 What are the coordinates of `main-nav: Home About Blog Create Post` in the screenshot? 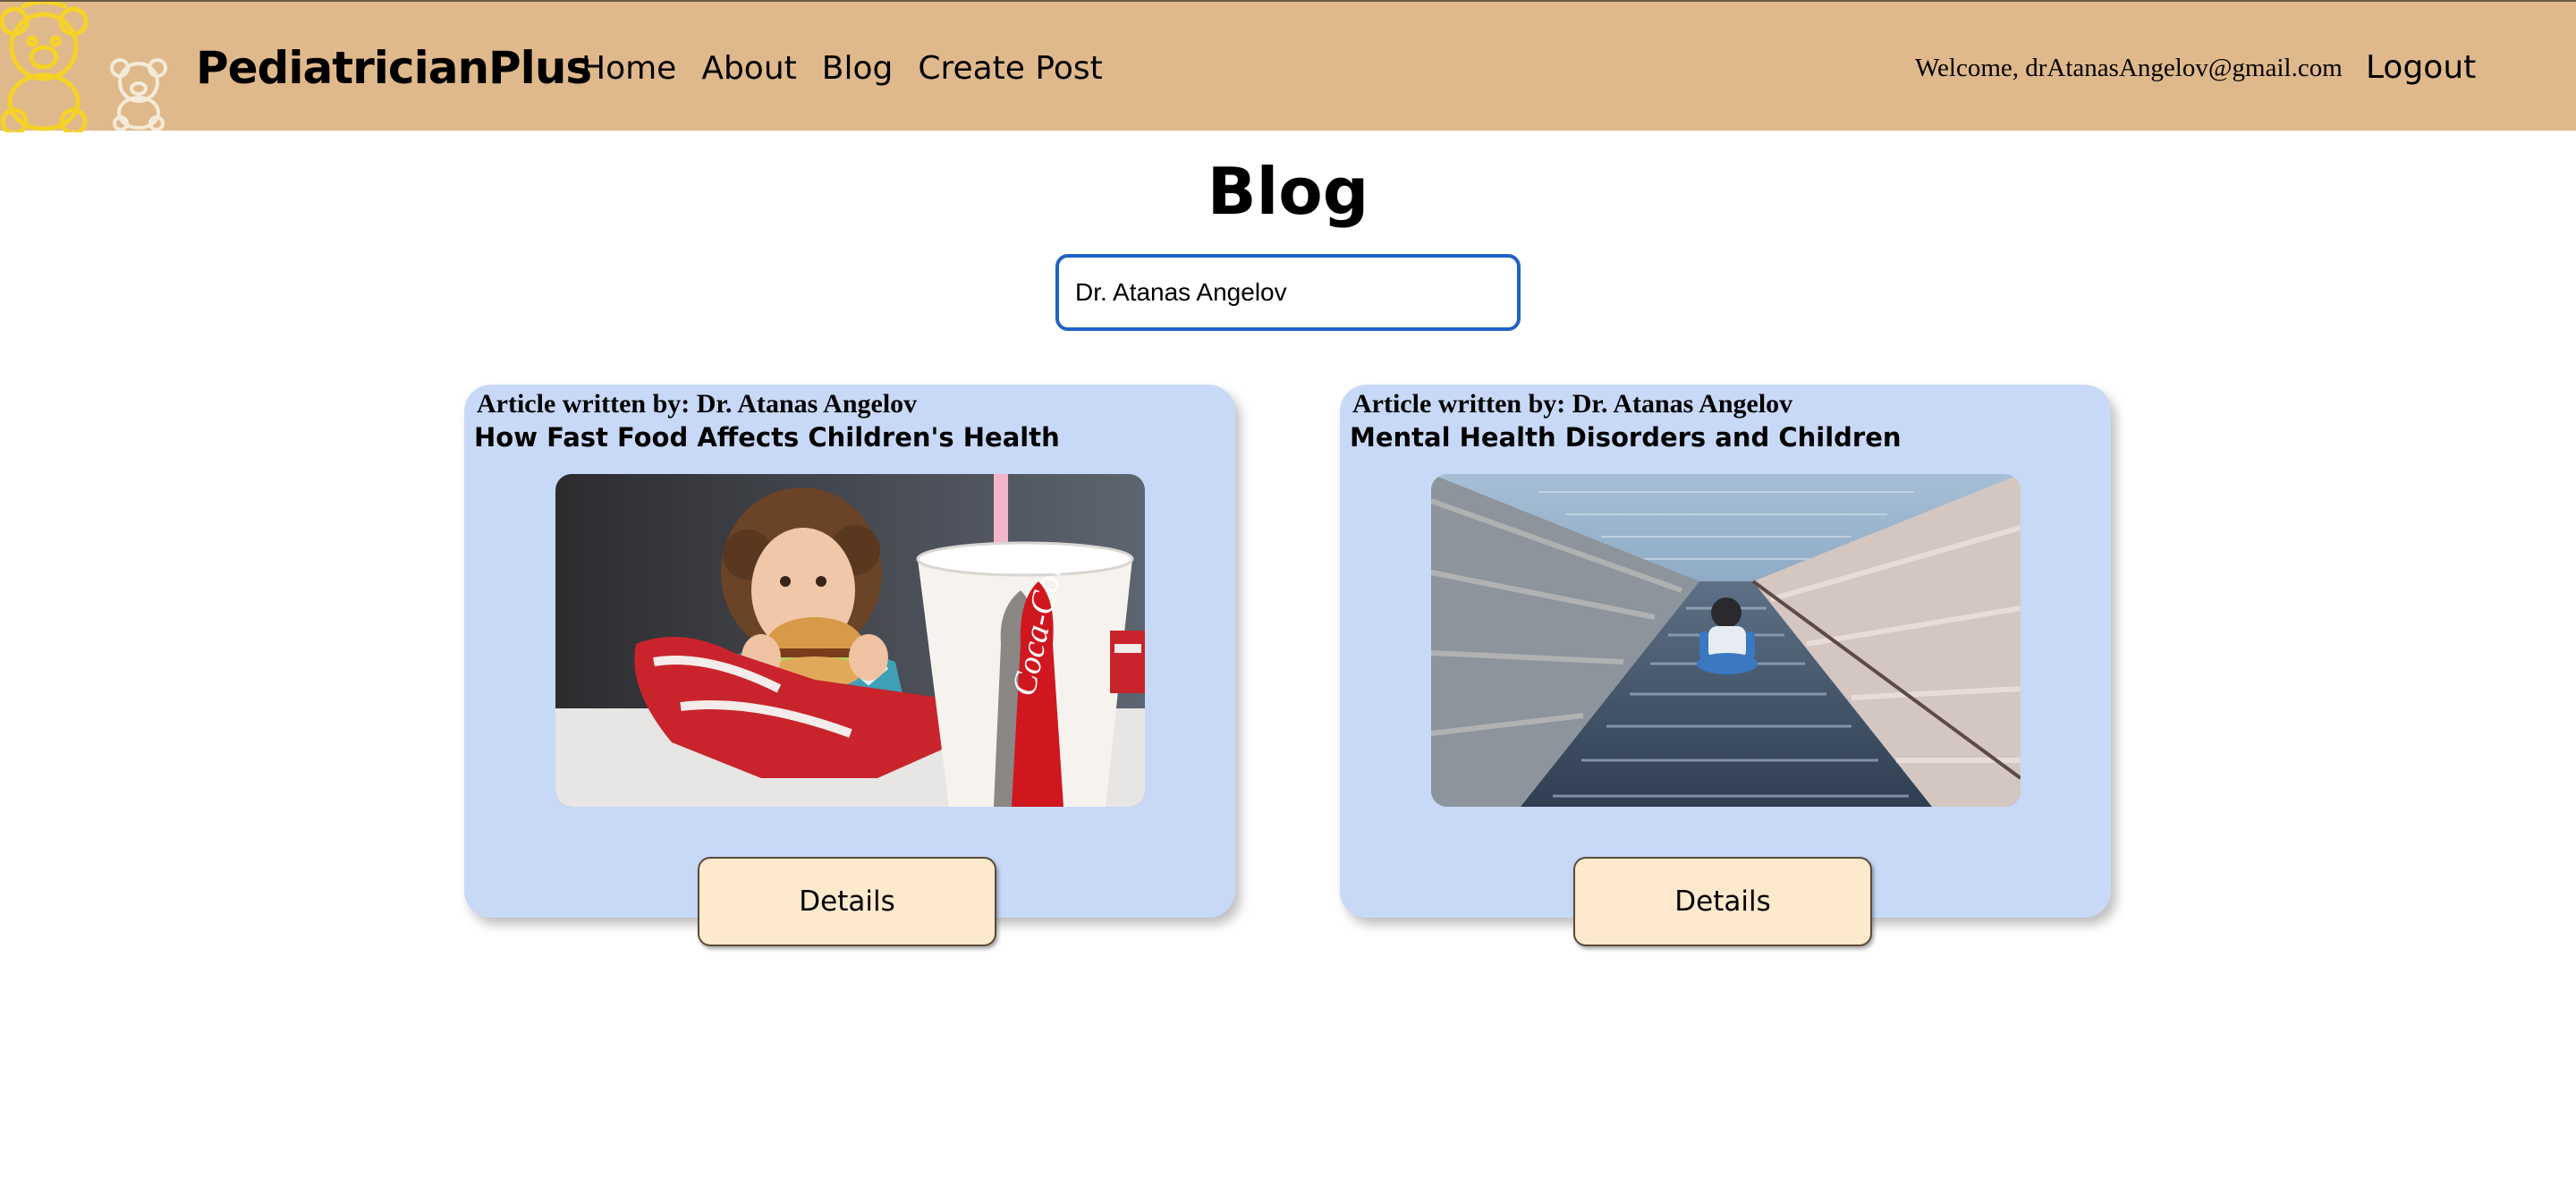 It's located at (854, 68).